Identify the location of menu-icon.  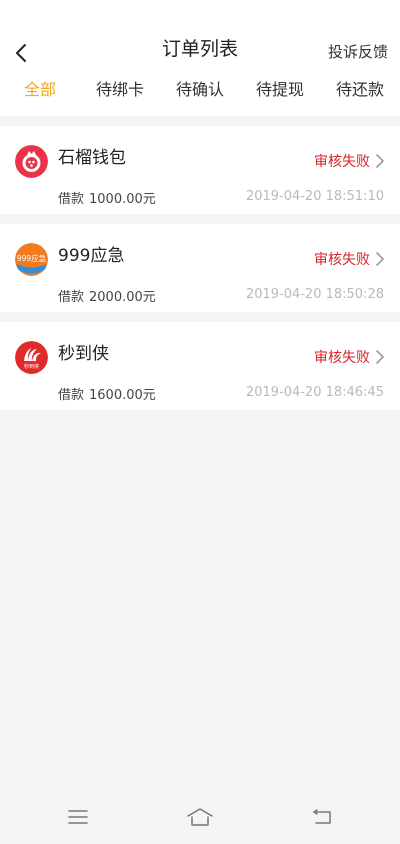
(78, 817).